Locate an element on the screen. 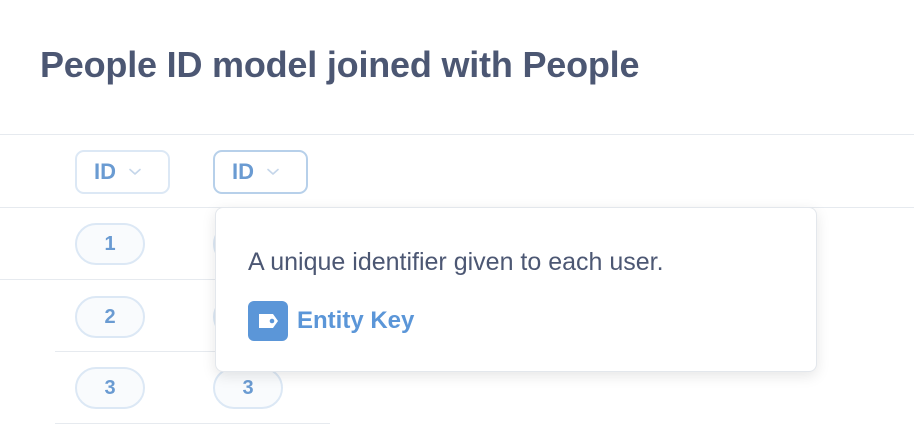  entity-key-icon is located at coordinates (268, 321).